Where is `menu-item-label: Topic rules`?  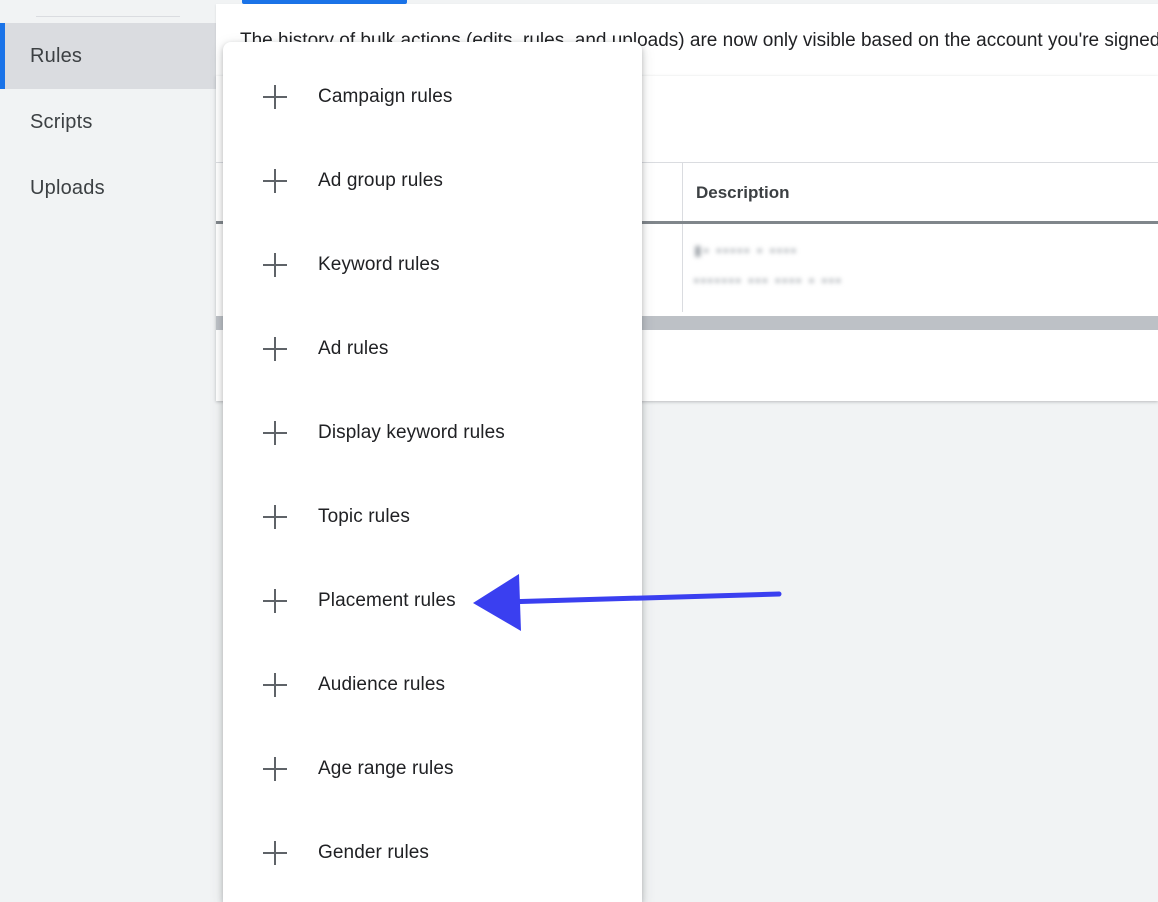 menu-item-label: Topic rules is located at coordinates (364, 516).